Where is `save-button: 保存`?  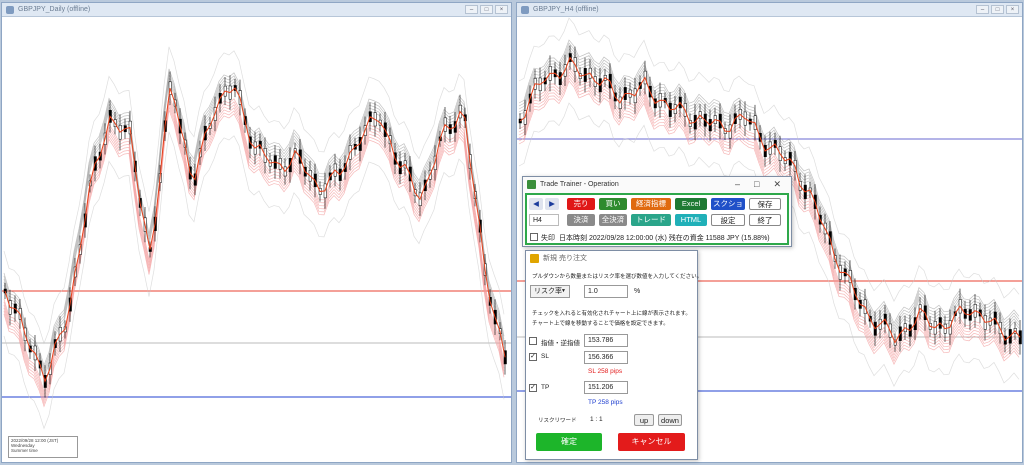 save-button: 保存 is located at coordinates (765, 204).